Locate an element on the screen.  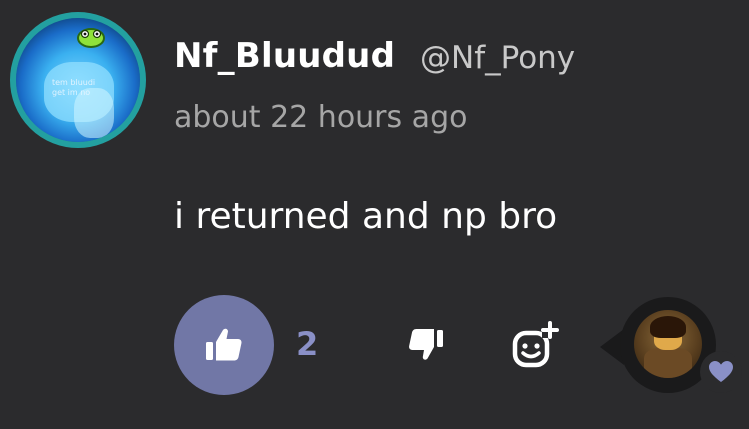
reactor-avatar is located at coordinates (668, 344).